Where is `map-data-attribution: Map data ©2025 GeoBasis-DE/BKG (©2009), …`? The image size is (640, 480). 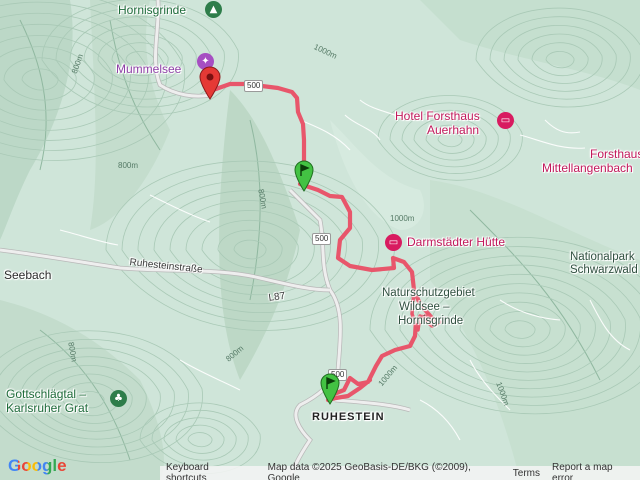 map-data-attribution: Map data ©2025 GeoBasis-DE/BKG (©2009), … is located at coordinates (369, 471).